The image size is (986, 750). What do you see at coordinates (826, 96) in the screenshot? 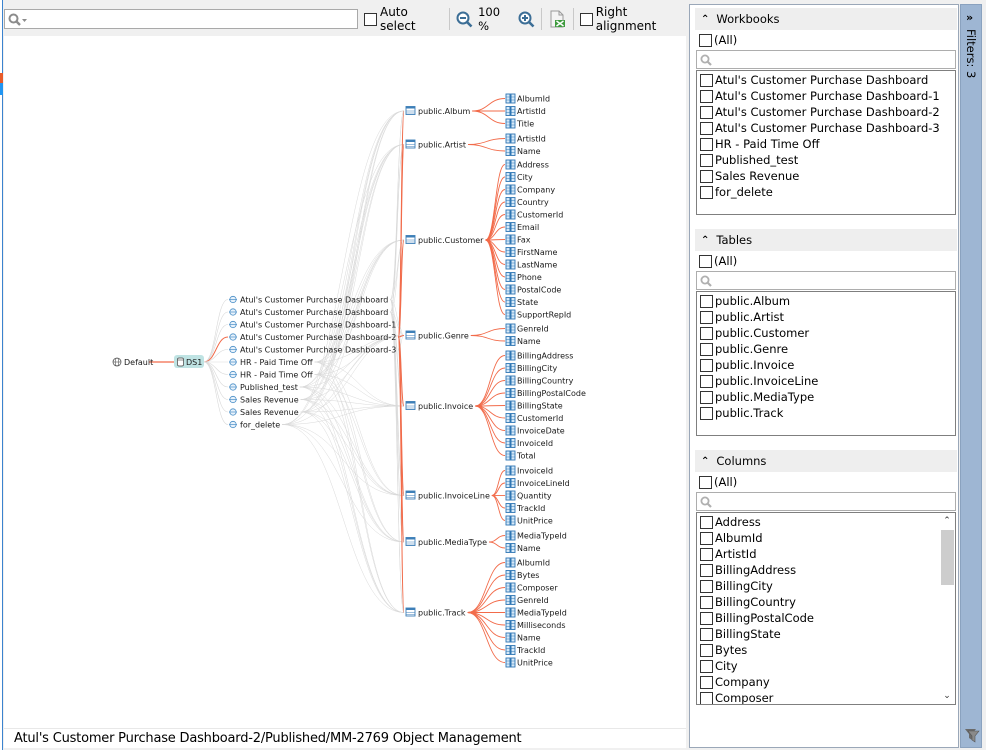
I see `workbook-list-item: Atul's Customer Purchase Dashboard-1` at bounding box center [826, 96].